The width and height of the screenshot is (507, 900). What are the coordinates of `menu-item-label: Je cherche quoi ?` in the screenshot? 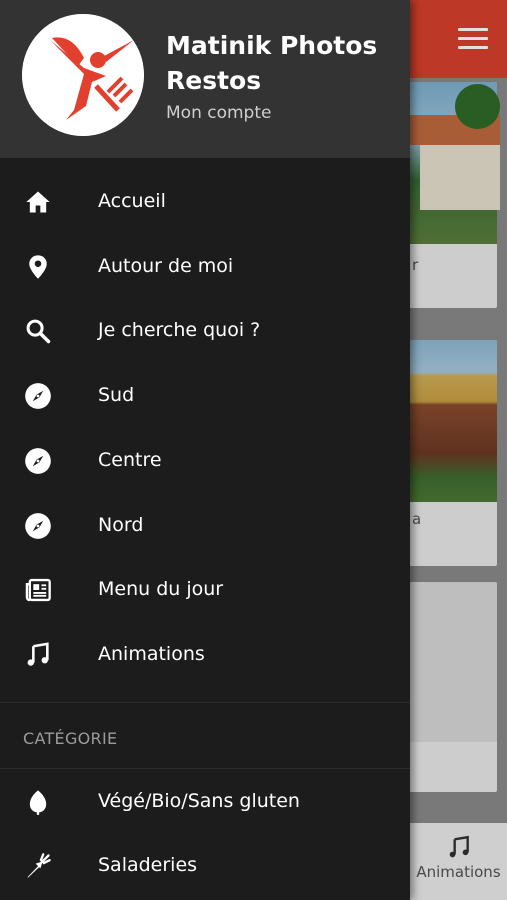 It's located at (179, 330).